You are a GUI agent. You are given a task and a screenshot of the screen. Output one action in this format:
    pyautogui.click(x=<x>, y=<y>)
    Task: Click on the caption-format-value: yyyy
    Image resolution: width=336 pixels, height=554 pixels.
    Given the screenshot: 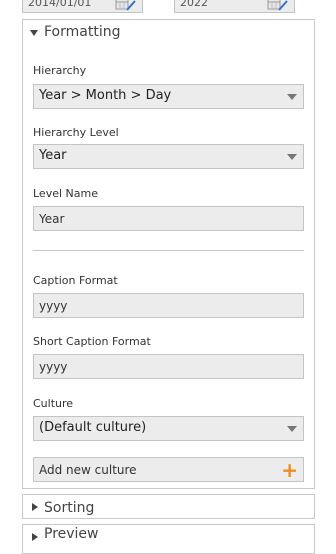 What is the action you would take?
    pyautogui.click(x=53, y=306)
    